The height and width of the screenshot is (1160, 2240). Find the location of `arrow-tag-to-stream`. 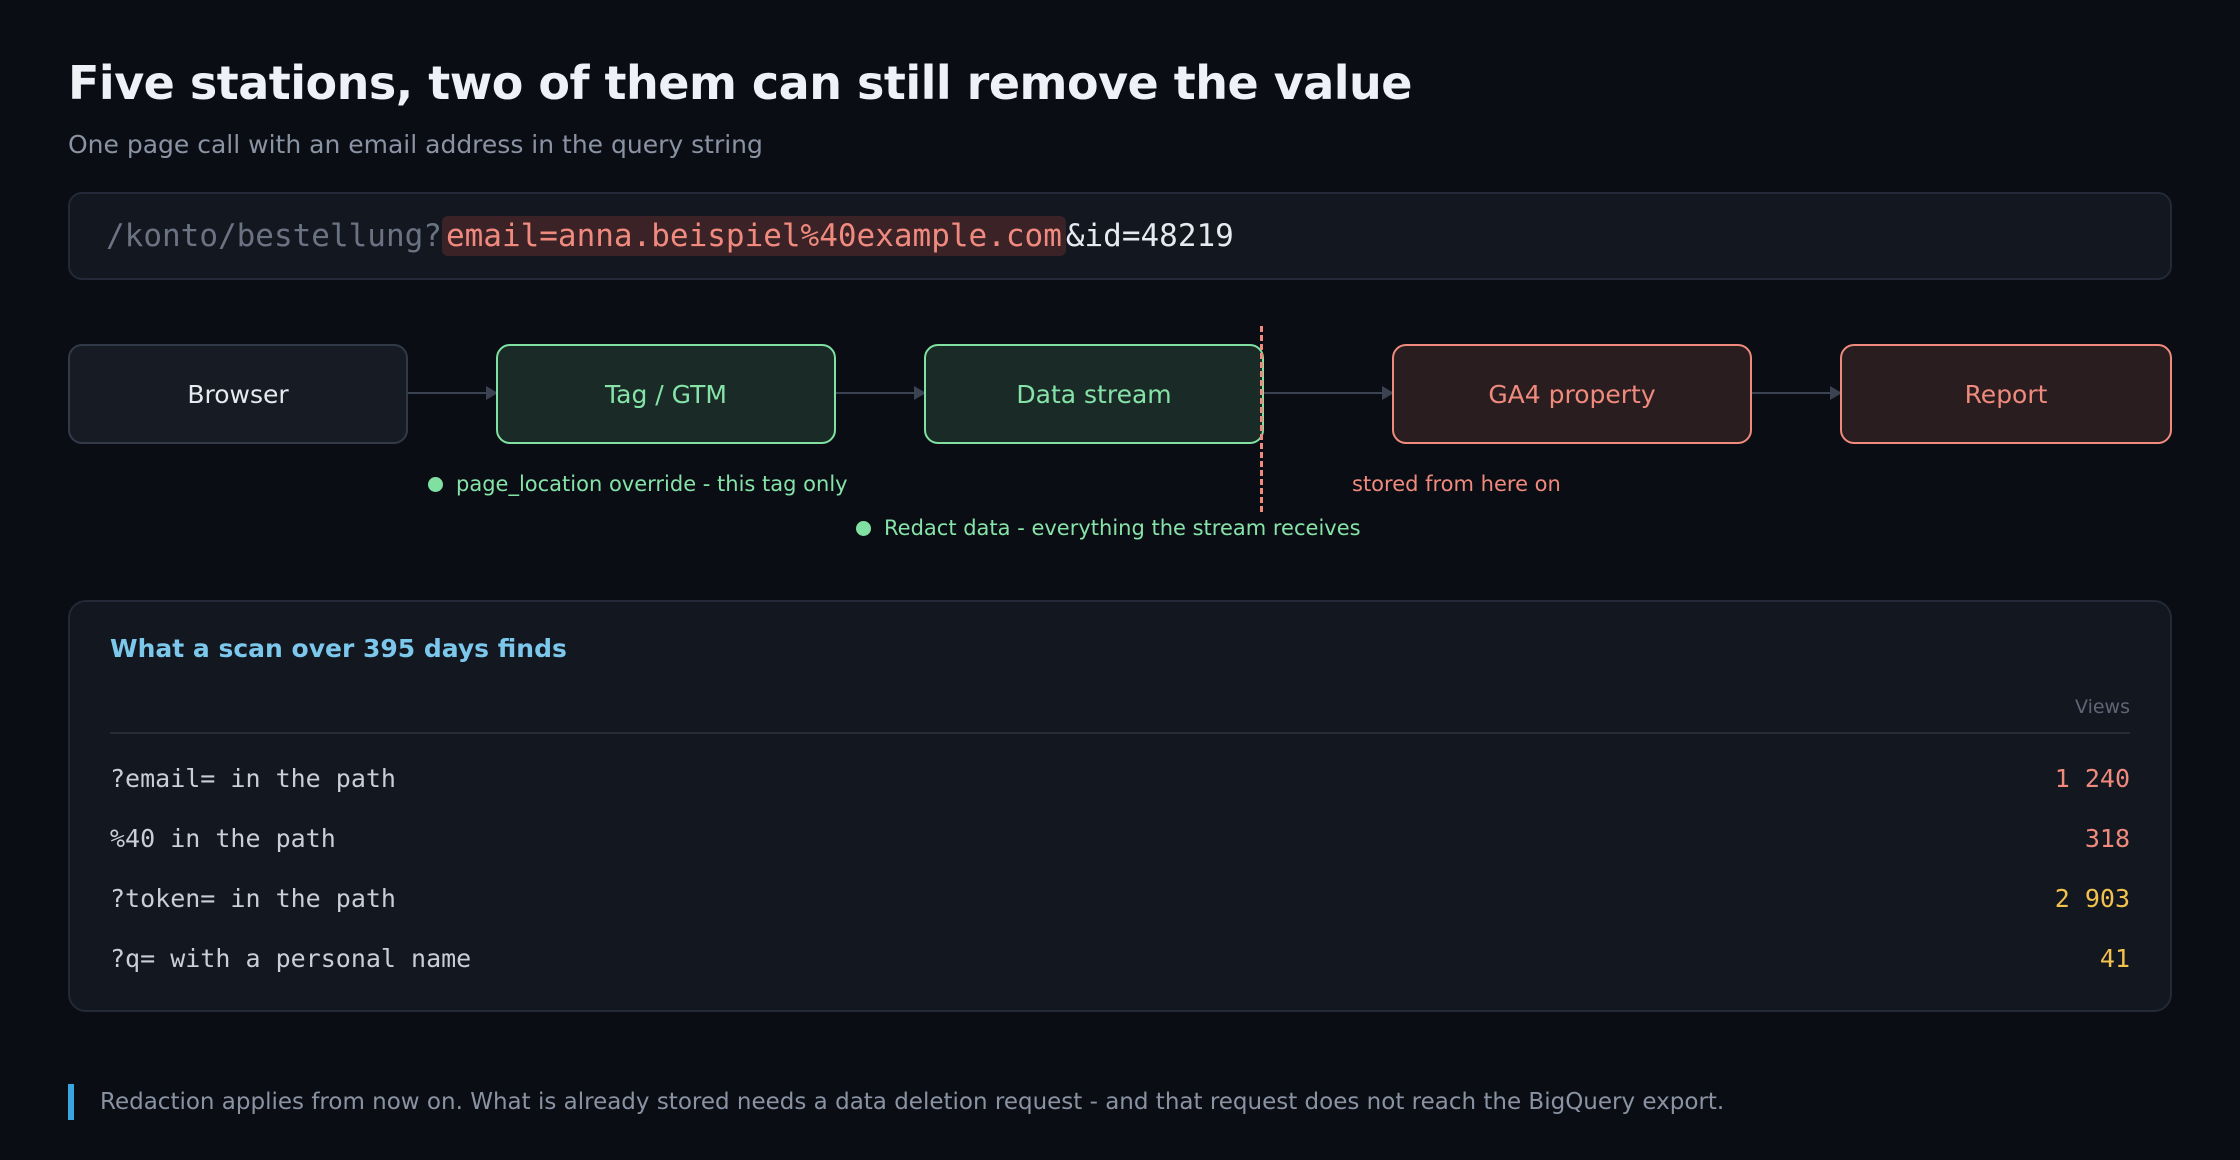

arrow-tag-to-stream is located at coordinates (881, 393).